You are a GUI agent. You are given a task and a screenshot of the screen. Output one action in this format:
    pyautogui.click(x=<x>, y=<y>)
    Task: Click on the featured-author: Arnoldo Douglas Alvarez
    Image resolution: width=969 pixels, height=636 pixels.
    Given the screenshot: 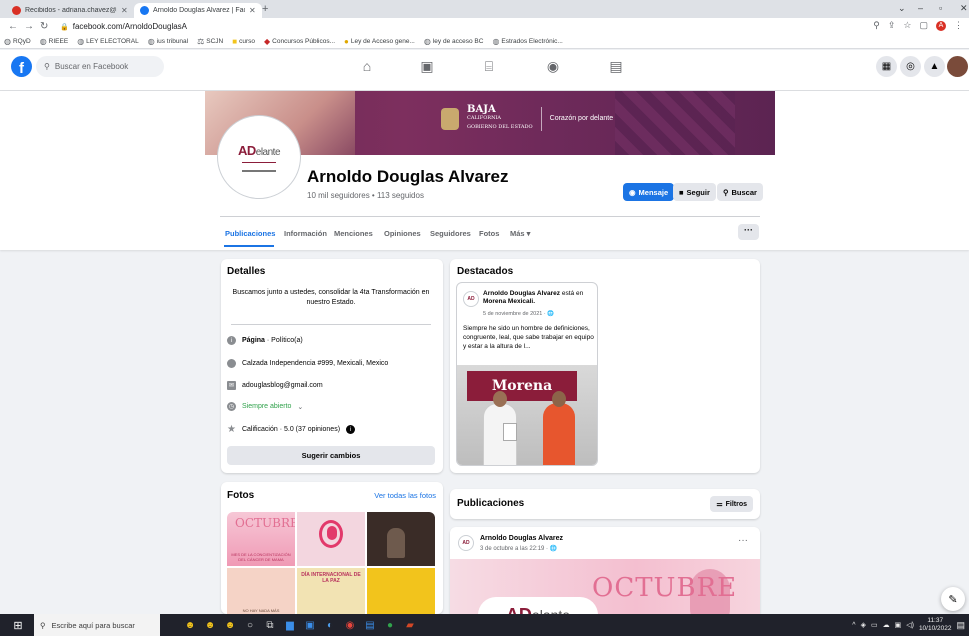 What is the action you would take?
    pyautogui.click(x=521, y=293)
    